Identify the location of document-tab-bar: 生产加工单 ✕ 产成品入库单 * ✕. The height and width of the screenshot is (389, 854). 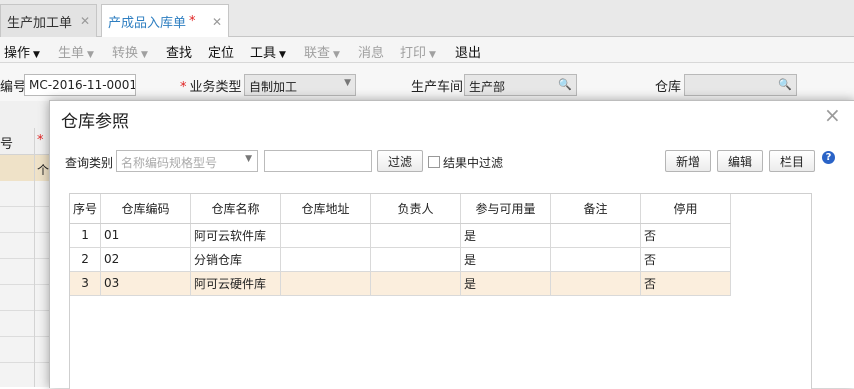
(427, 19).